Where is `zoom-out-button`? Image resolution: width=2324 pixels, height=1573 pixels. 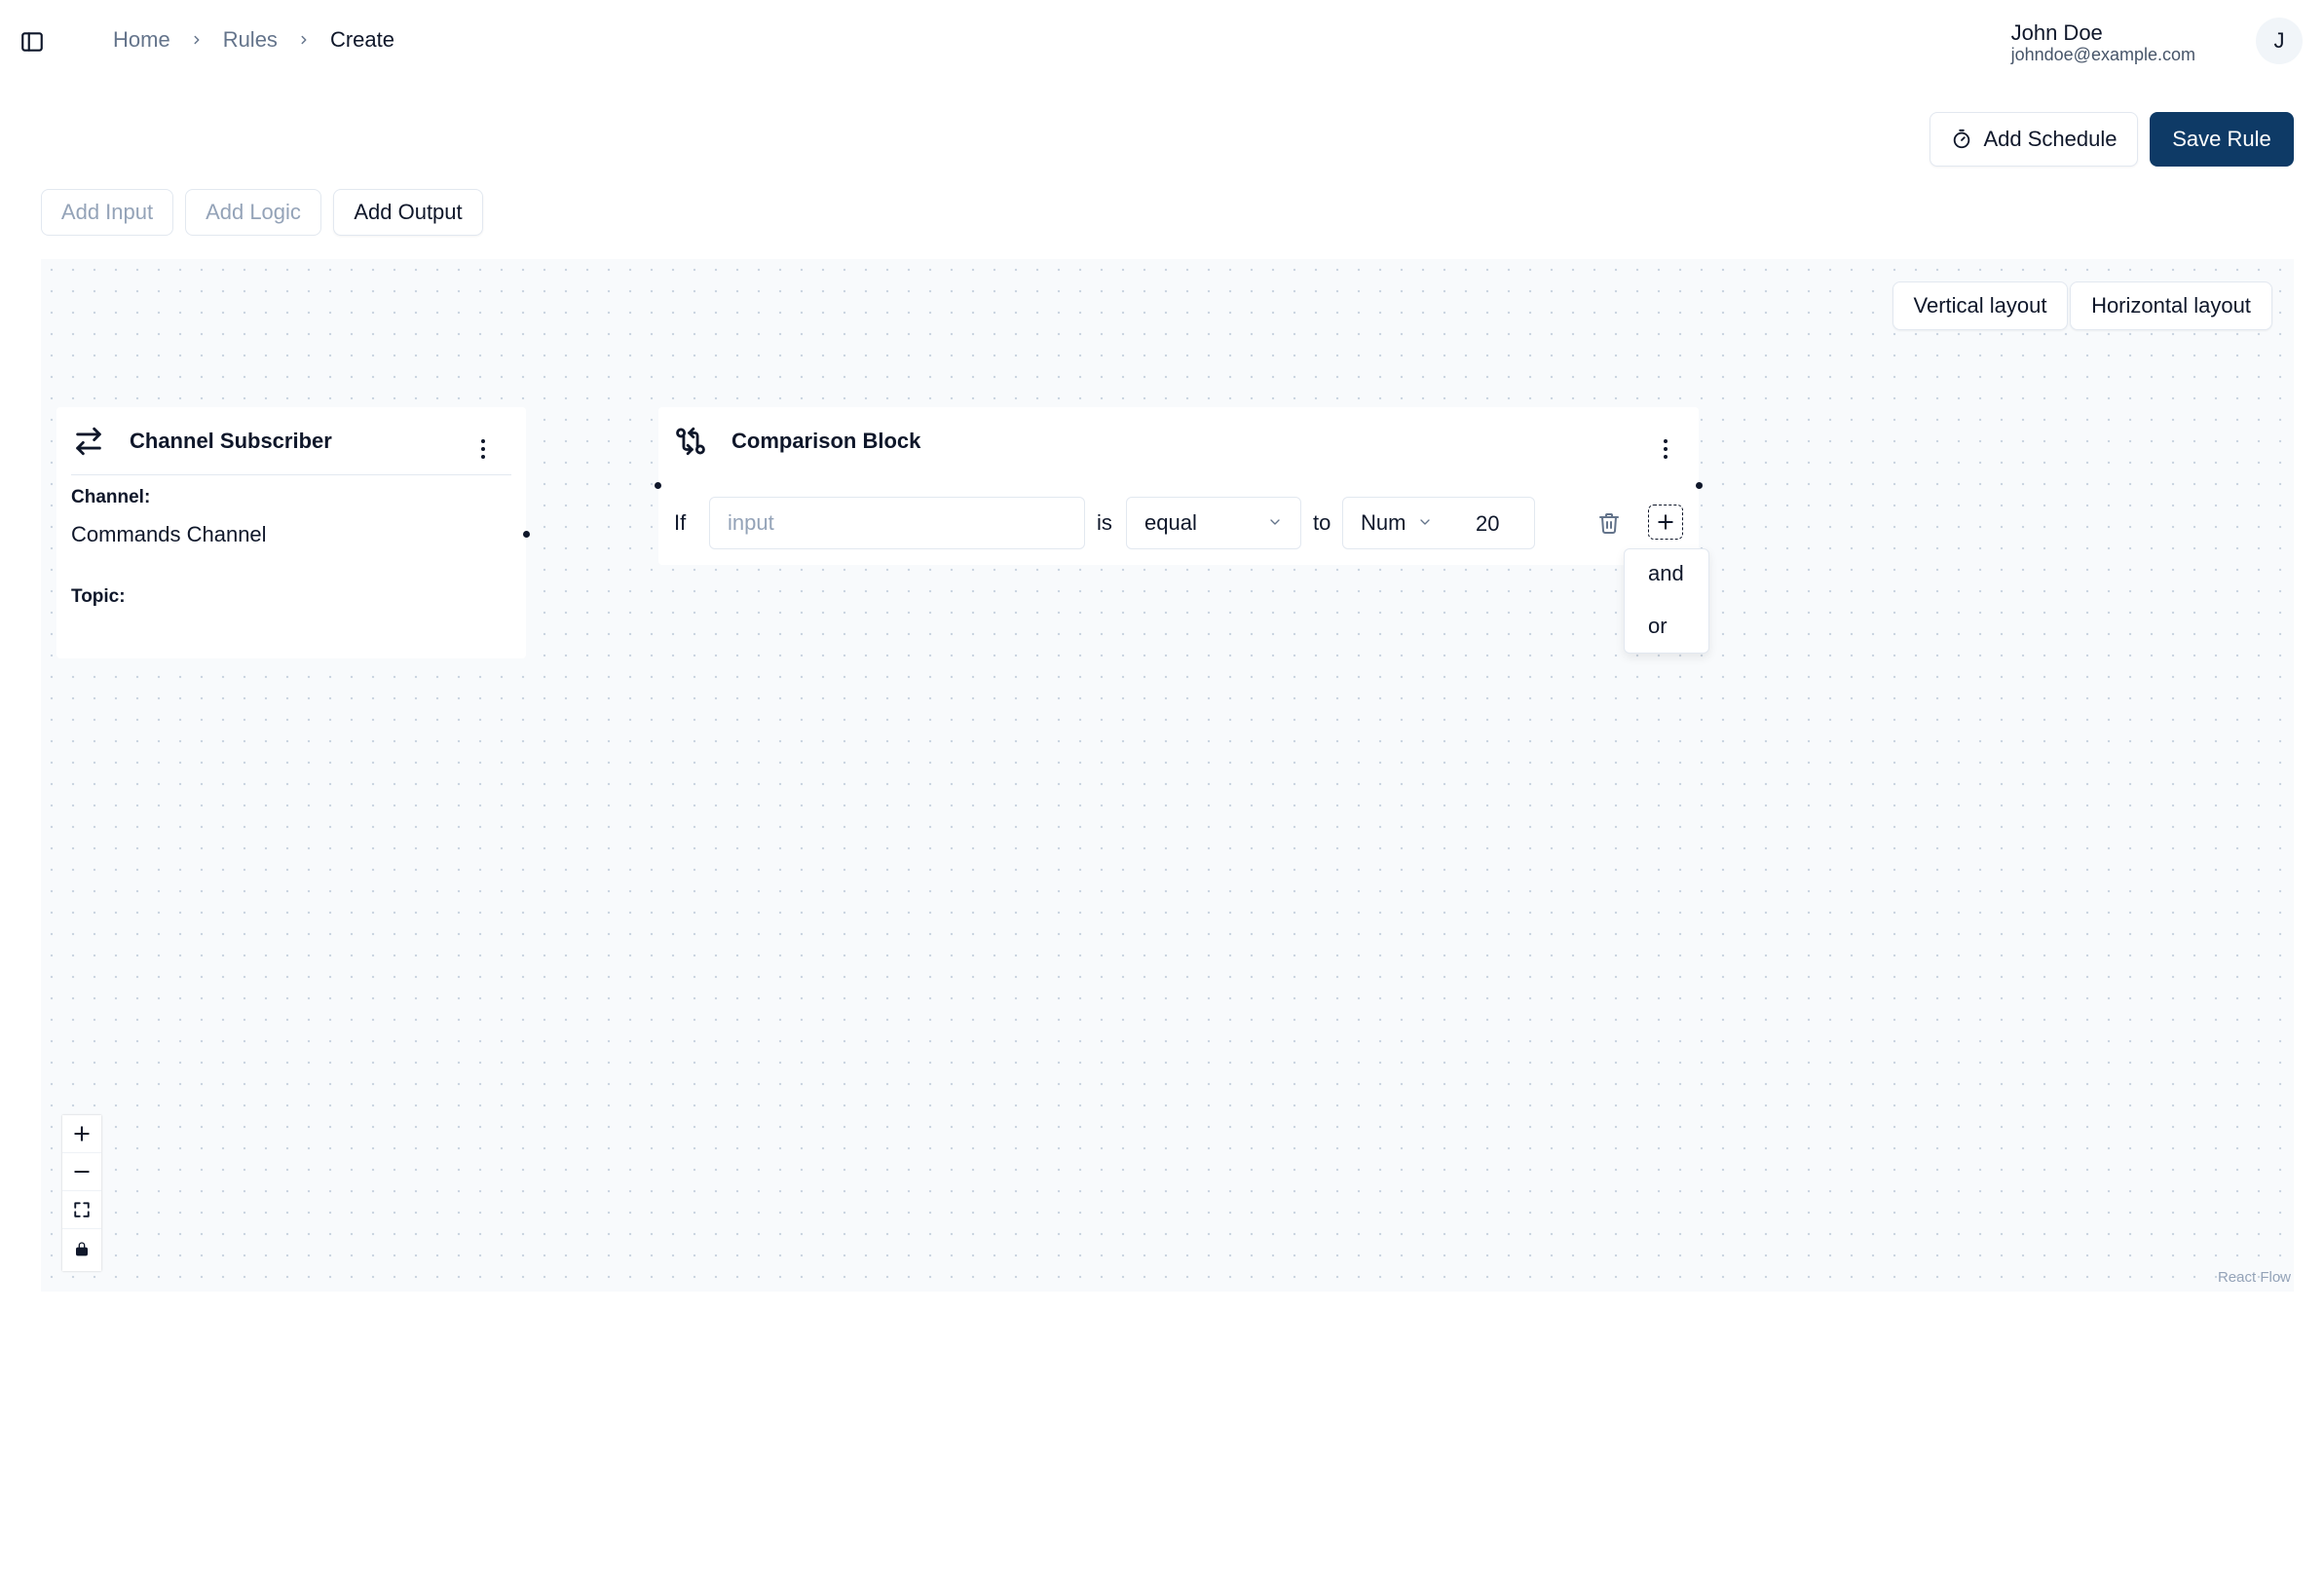
zoom-out-button is located at coordinates (81, 1172).